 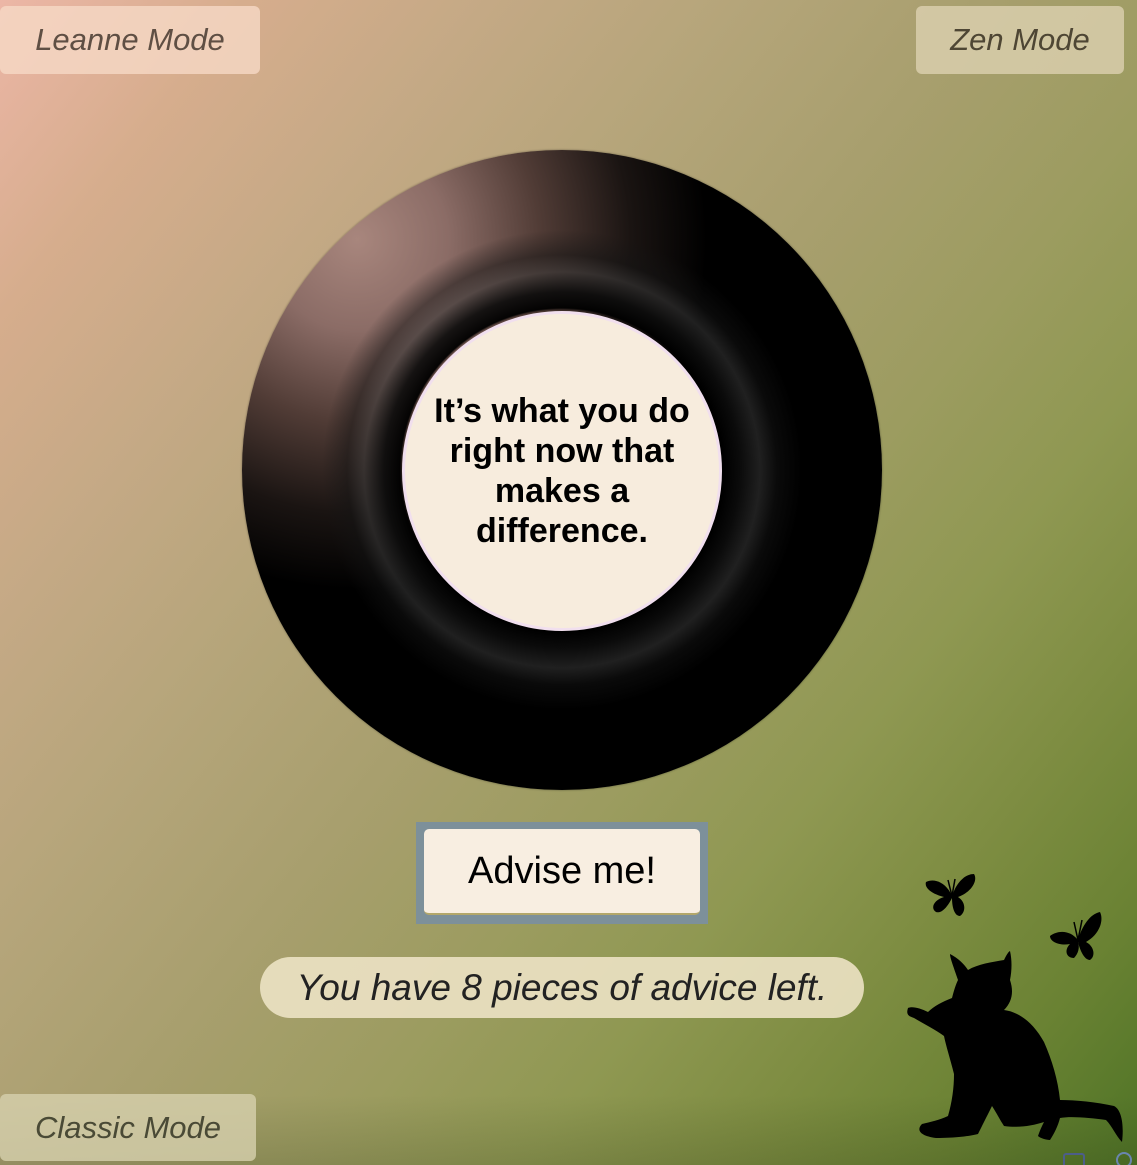 I want to click on corner-overlay-icons, so click(x=1097, y=1158).